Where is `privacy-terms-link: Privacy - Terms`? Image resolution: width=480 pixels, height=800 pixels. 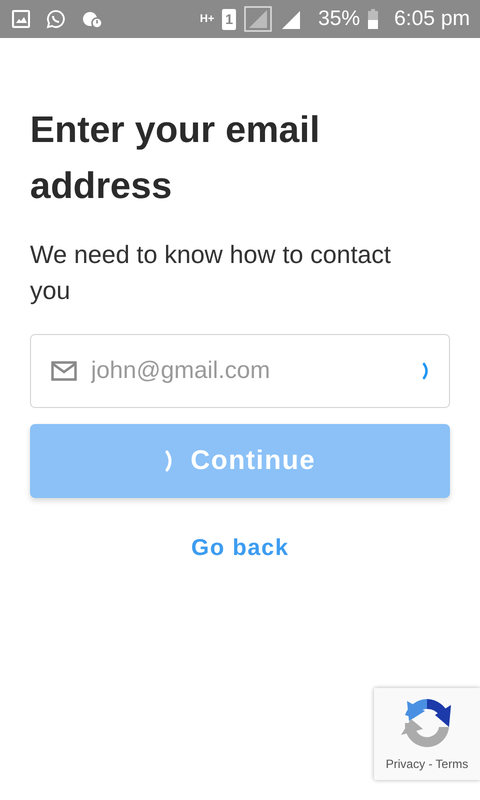 privacy-terms-link: Privacy - Terms is located at coordinates (427, 764).